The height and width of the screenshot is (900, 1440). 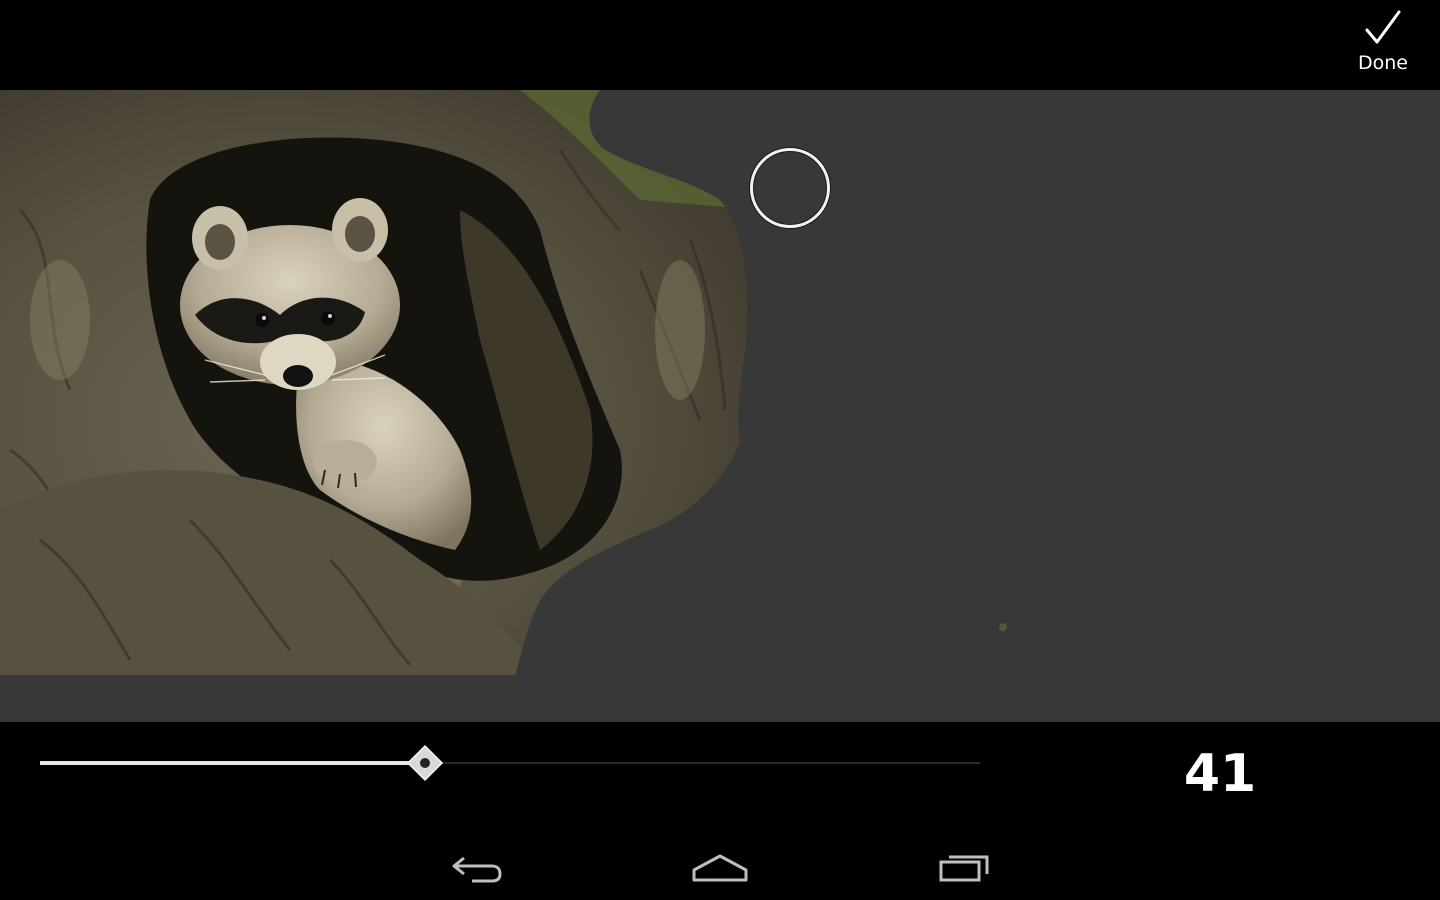 I want to click on brush-size-slider, so click(x=510, y=764).